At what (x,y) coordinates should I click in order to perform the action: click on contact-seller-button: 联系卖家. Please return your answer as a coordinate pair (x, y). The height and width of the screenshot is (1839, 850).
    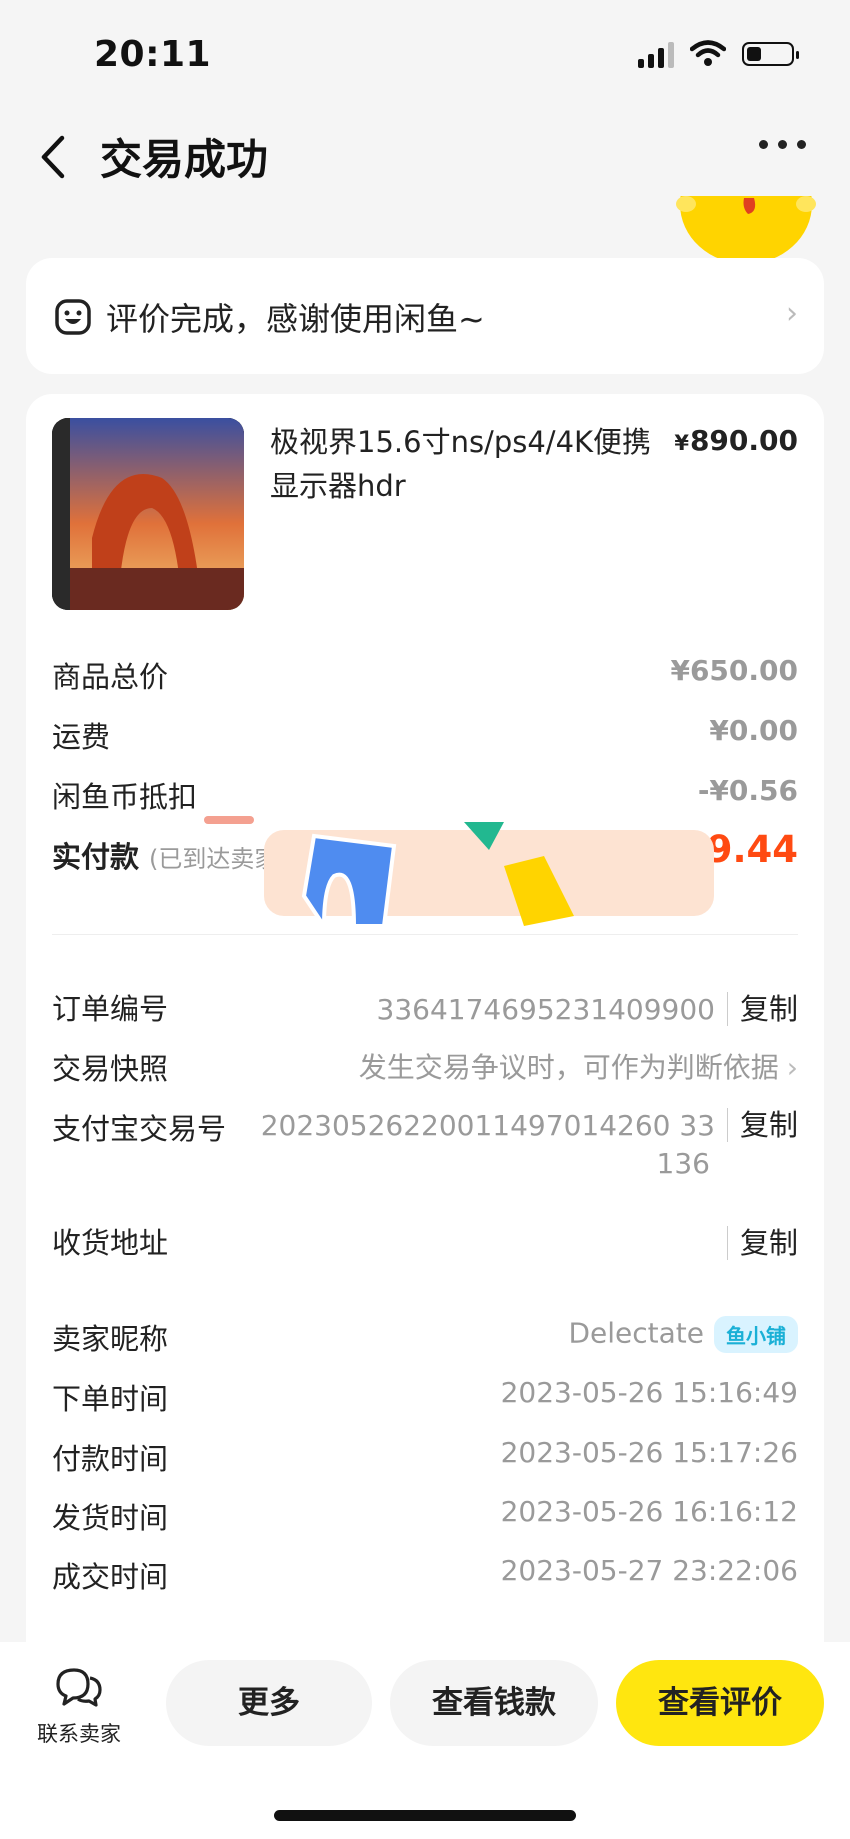
    Looking at the image, I should click on (79, 1707).